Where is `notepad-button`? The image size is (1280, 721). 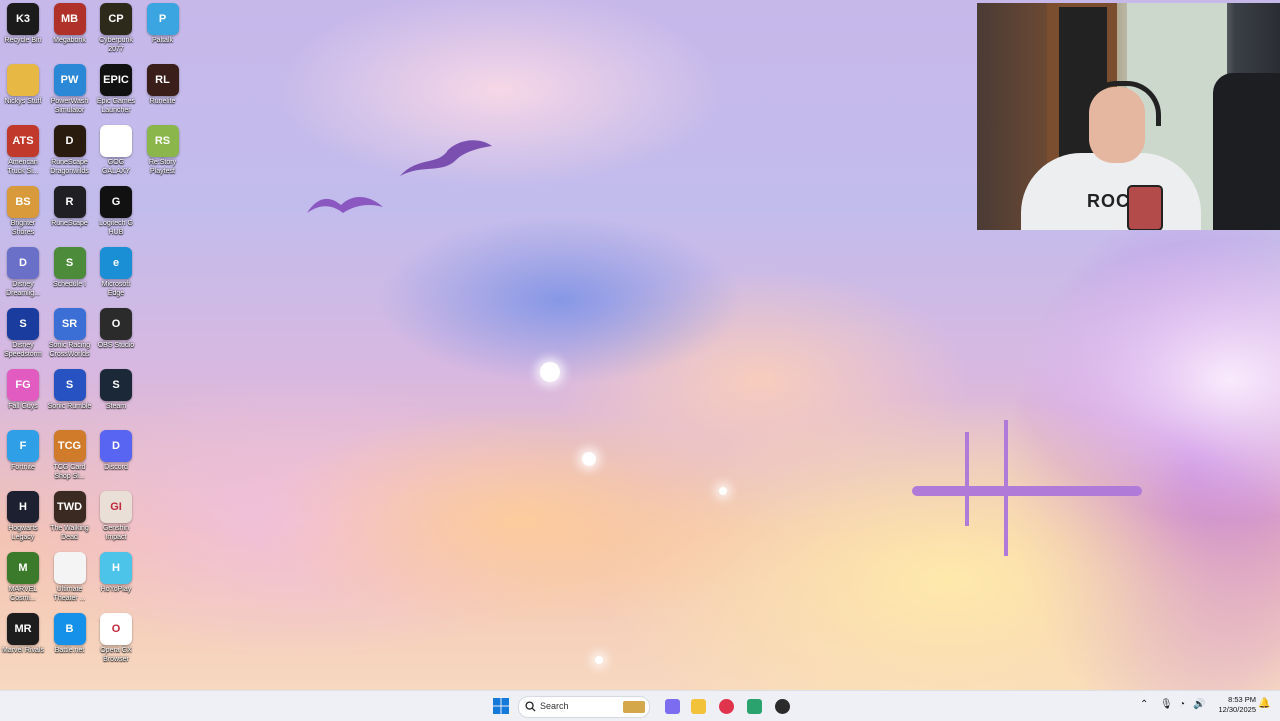 notepad-button is located at coordinates (754, 706).